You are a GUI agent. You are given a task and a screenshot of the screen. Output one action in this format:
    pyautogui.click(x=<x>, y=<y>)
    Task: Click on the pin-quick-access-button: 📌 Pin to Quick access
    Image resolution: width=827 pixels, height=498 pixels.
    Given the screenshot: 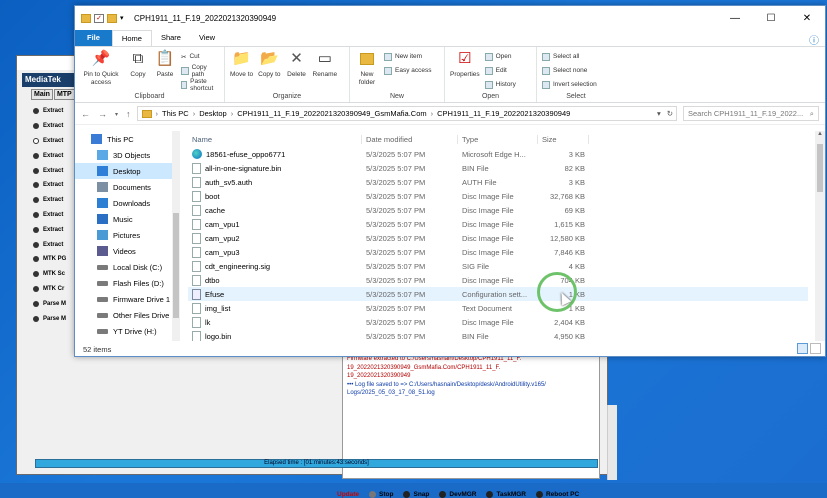 What is the action you would take?
    pyautogui.click(x=101, y=71)
    